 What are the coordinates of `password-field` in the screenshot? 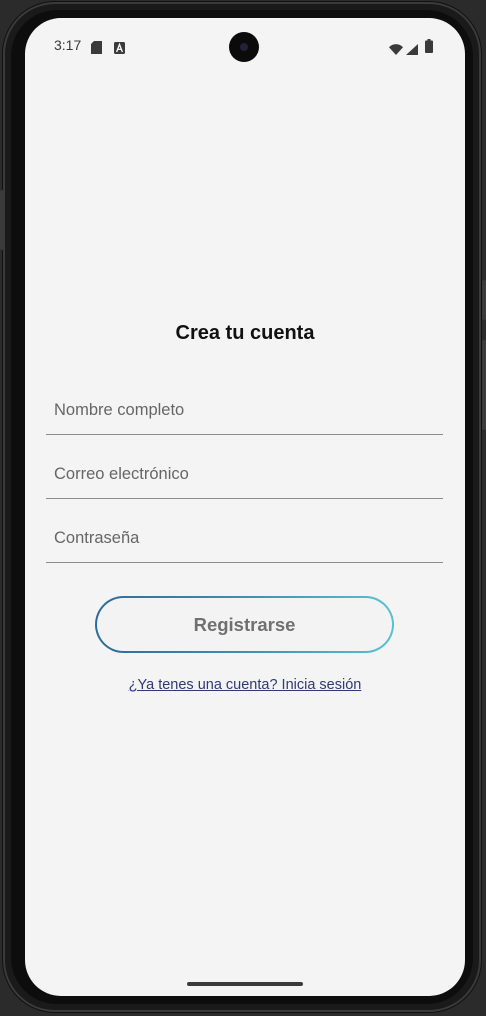 It's located at (244, 538).